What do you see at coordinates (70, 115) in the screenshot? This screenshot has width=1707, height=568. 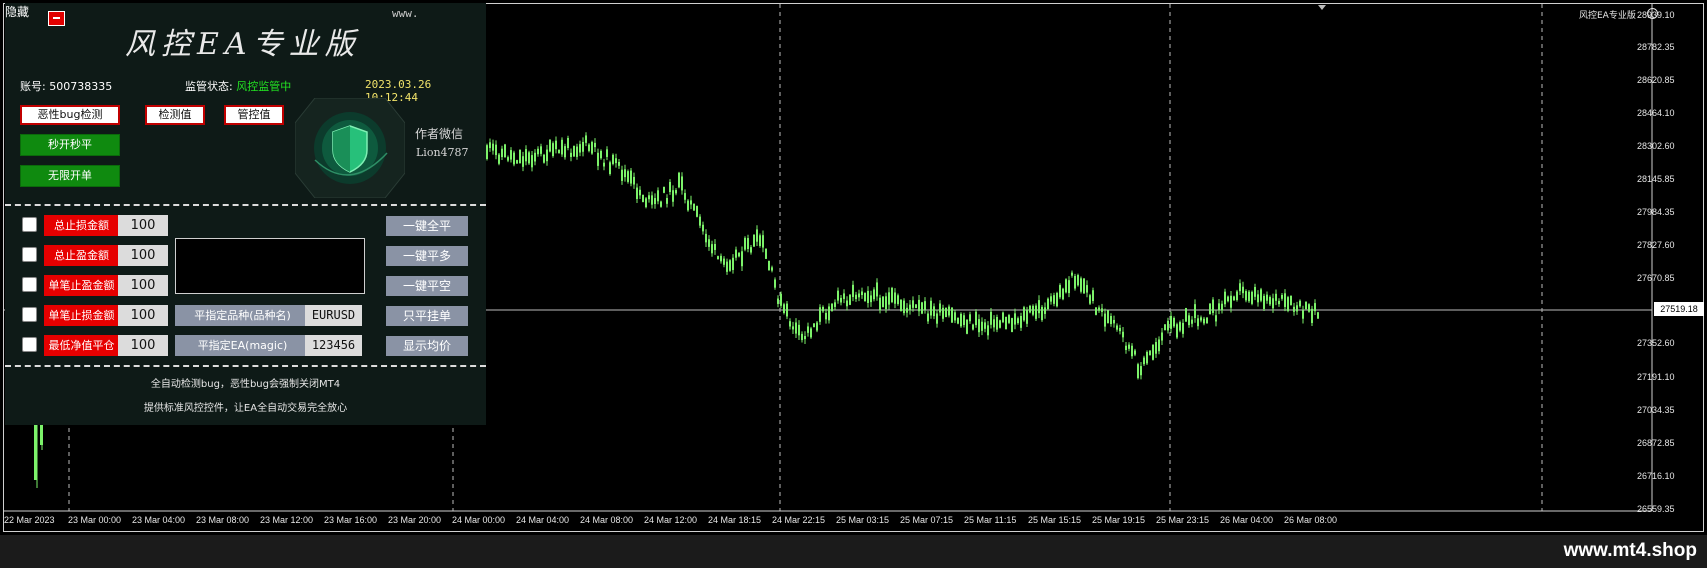 I see `bug-check-button: 恶性bug检测` at bounding box center [70, 115].